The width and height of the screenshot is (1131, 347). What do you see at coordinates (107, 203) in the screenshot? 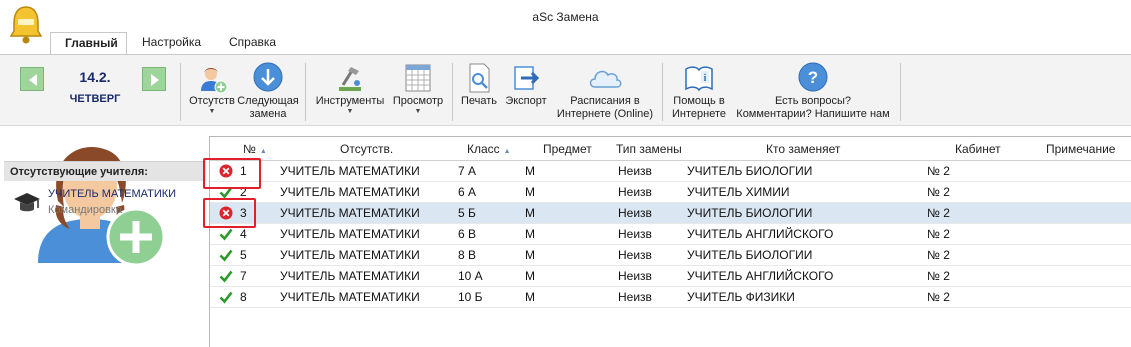
I see `absent-teacher-item: УЧИТЕЛЬ МАТЕМАТИКИ Командировка` at bounding box center [107, 203].